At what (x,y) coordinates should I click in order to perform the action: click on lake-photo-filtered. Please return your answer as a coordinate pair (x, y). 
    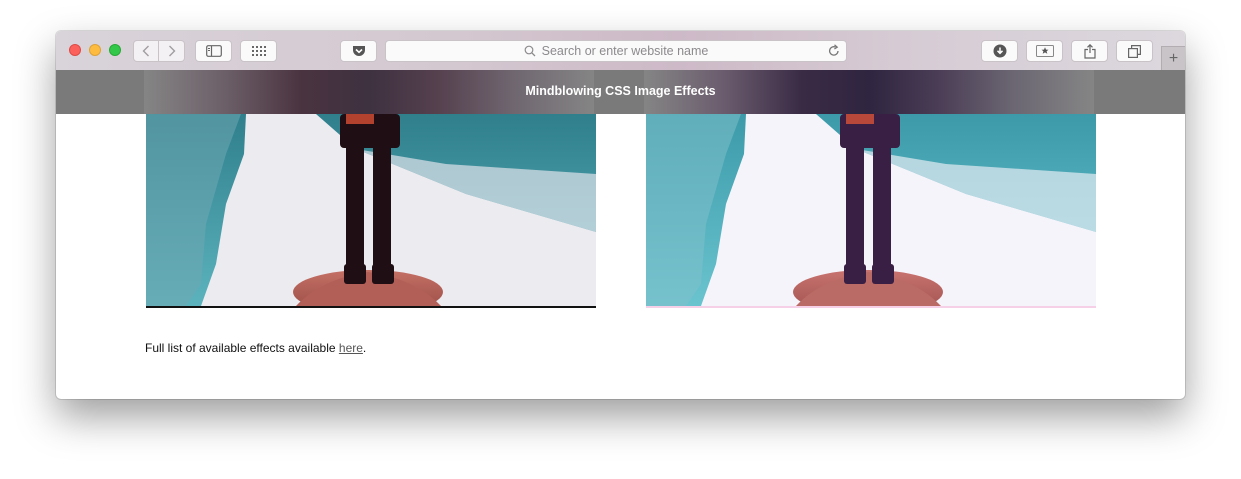
    Looking at the image, I should click on (871, 210).